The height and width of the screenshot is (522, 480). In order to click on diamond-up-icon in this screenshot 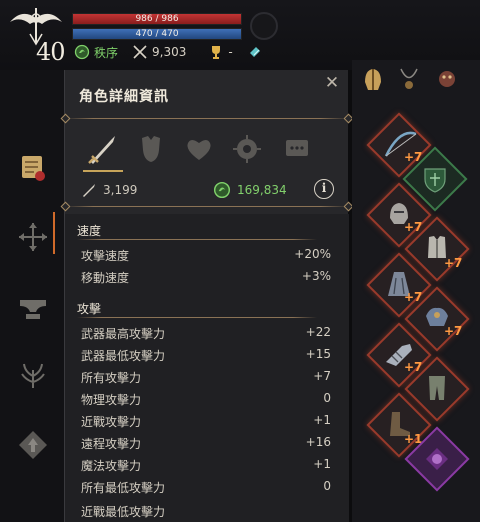, I will do `click(33, 445)`.